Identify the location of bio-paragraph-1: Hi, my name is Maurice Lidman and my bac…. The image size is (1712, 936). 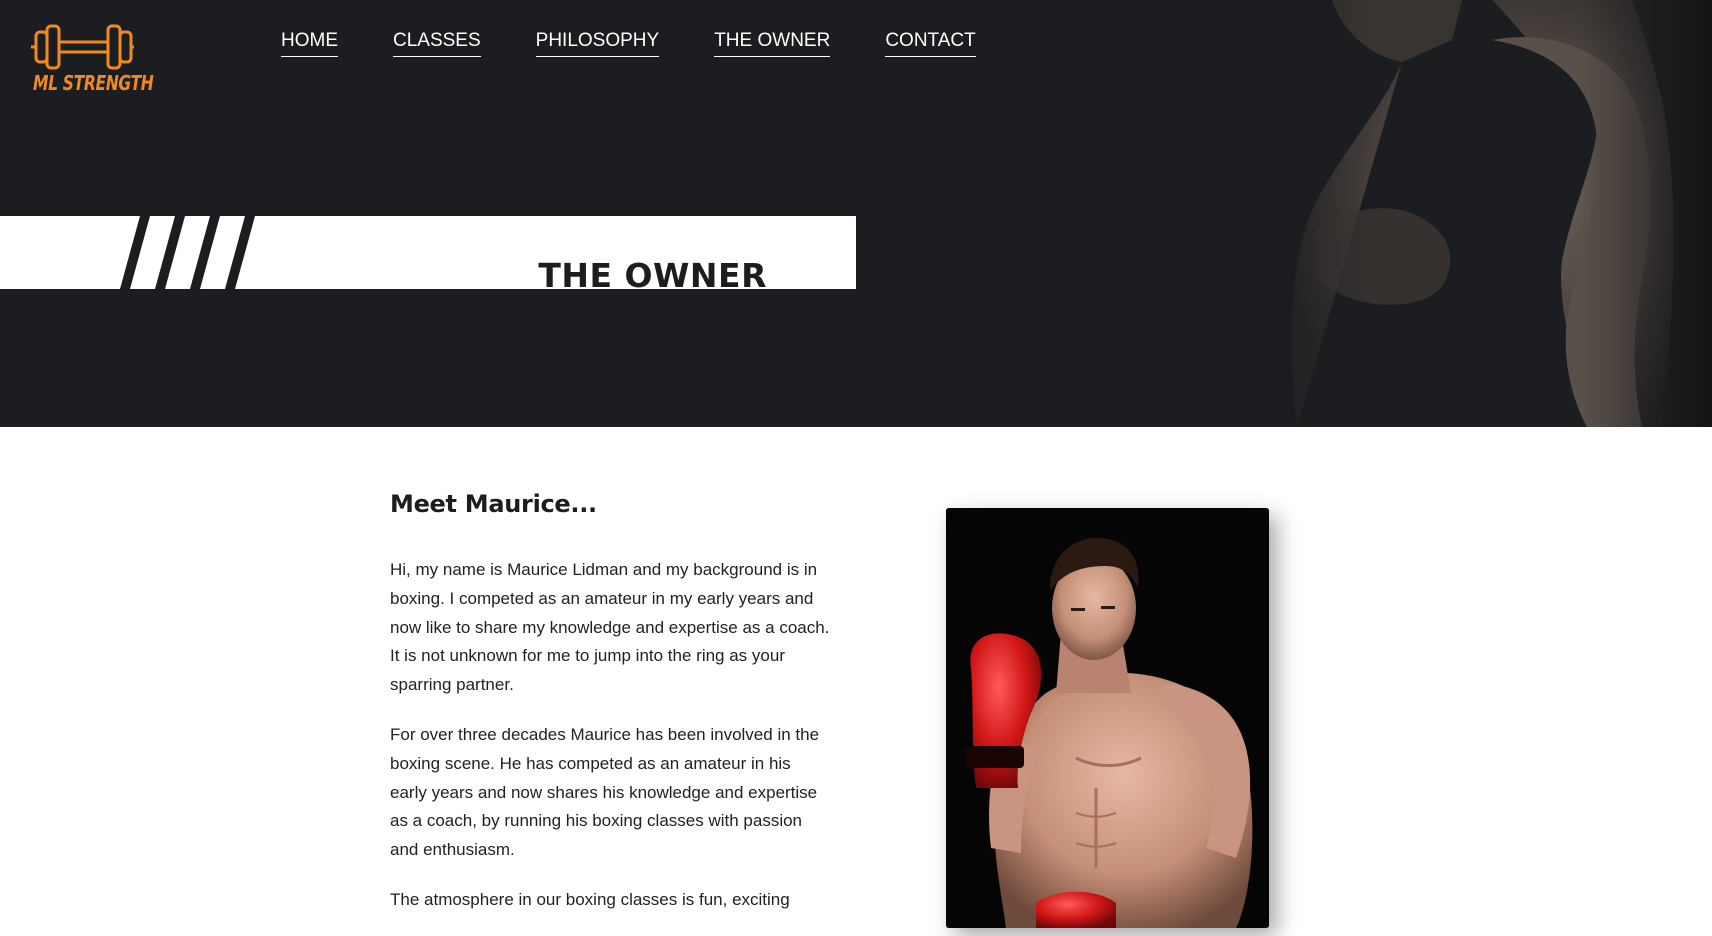
(610, 627).